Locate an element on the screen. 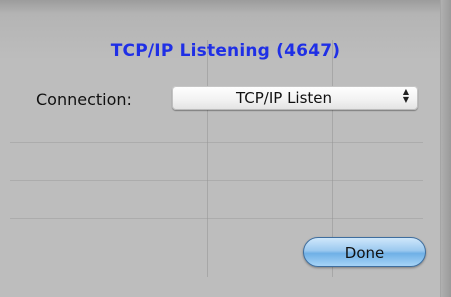 The image size is (451, 297). ghost-column-divider is located at coordinates (207, 158).